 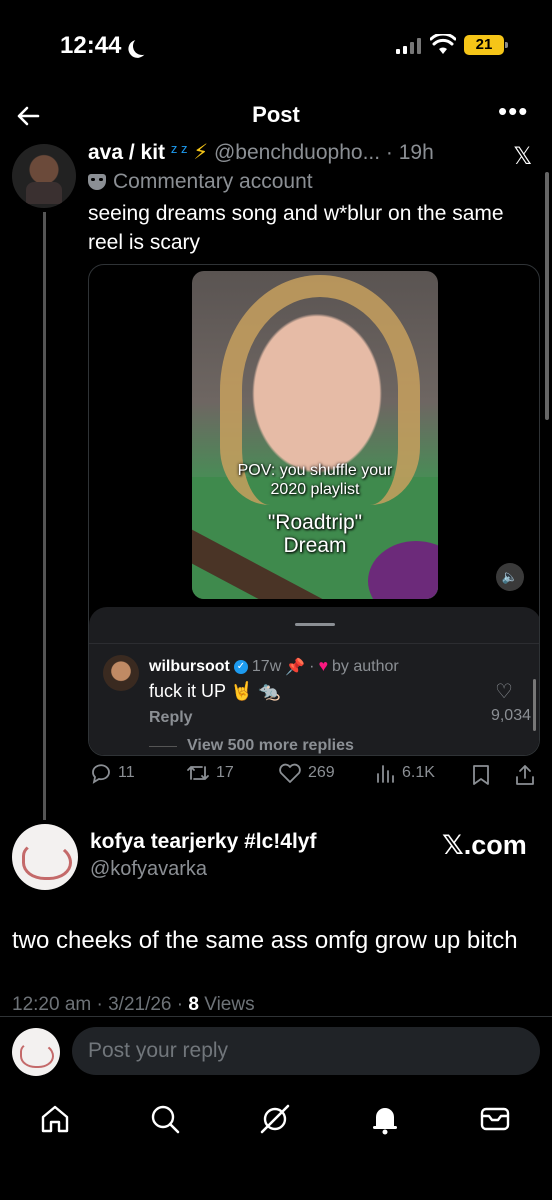 I want to click on post-meta: 12:20 am · 3/21/26 · 8 Views, so click(x=133, y=1005).